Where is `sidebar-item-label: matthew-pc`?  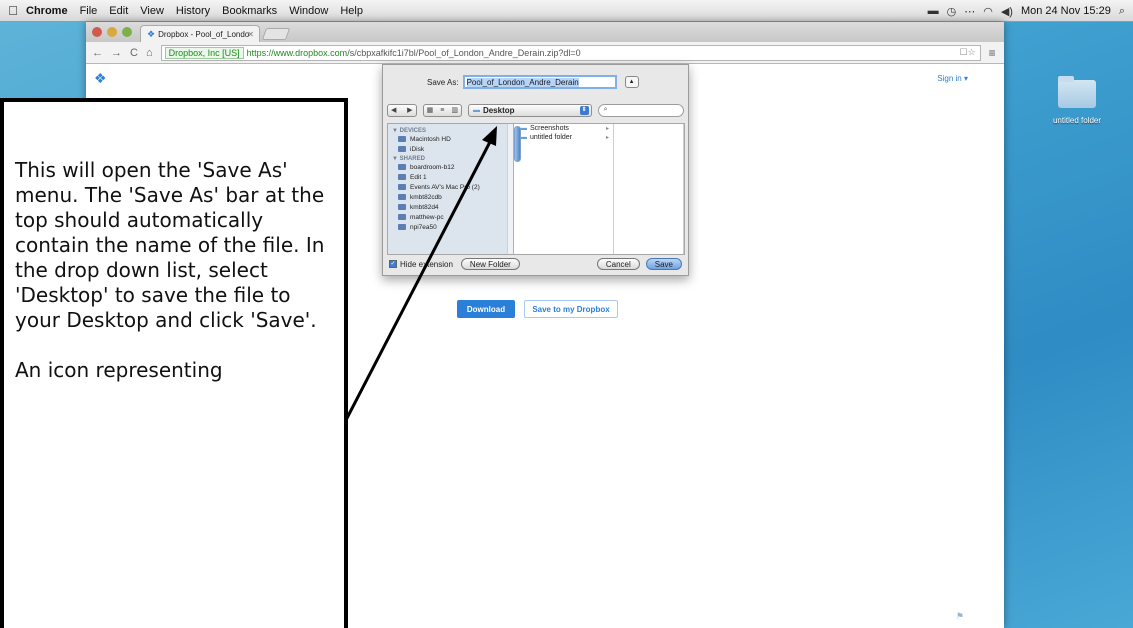
sidebar-item-label: matthew-pc is located at coordinates (427, 217).